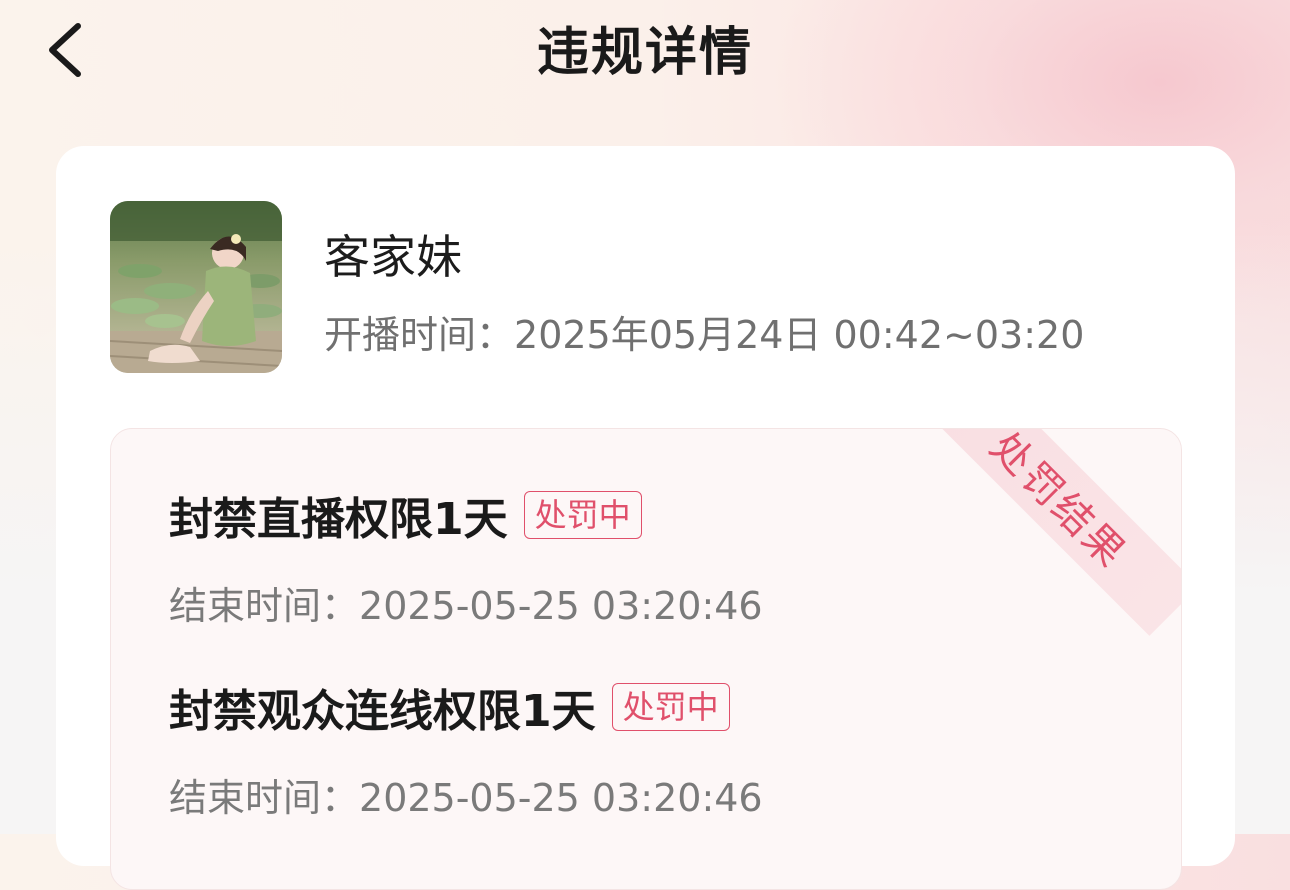 This screenshot has height=890, width=1290. I want to click on live-time-label: 开播时间：, so click(419, 335).